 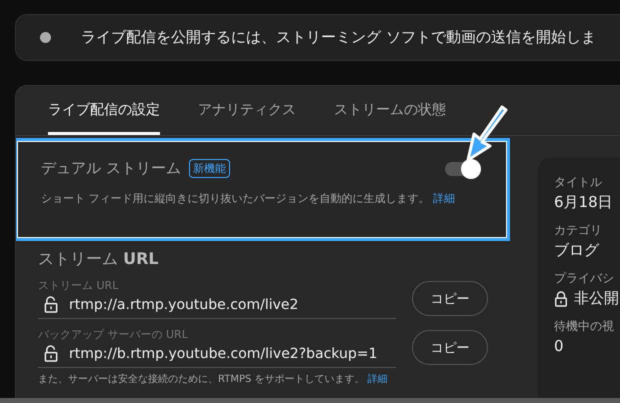 What do you see at coordinates (596, 298) in the screenshot?
I see `detail-value: 非公開` at bounding box center [596, 298].